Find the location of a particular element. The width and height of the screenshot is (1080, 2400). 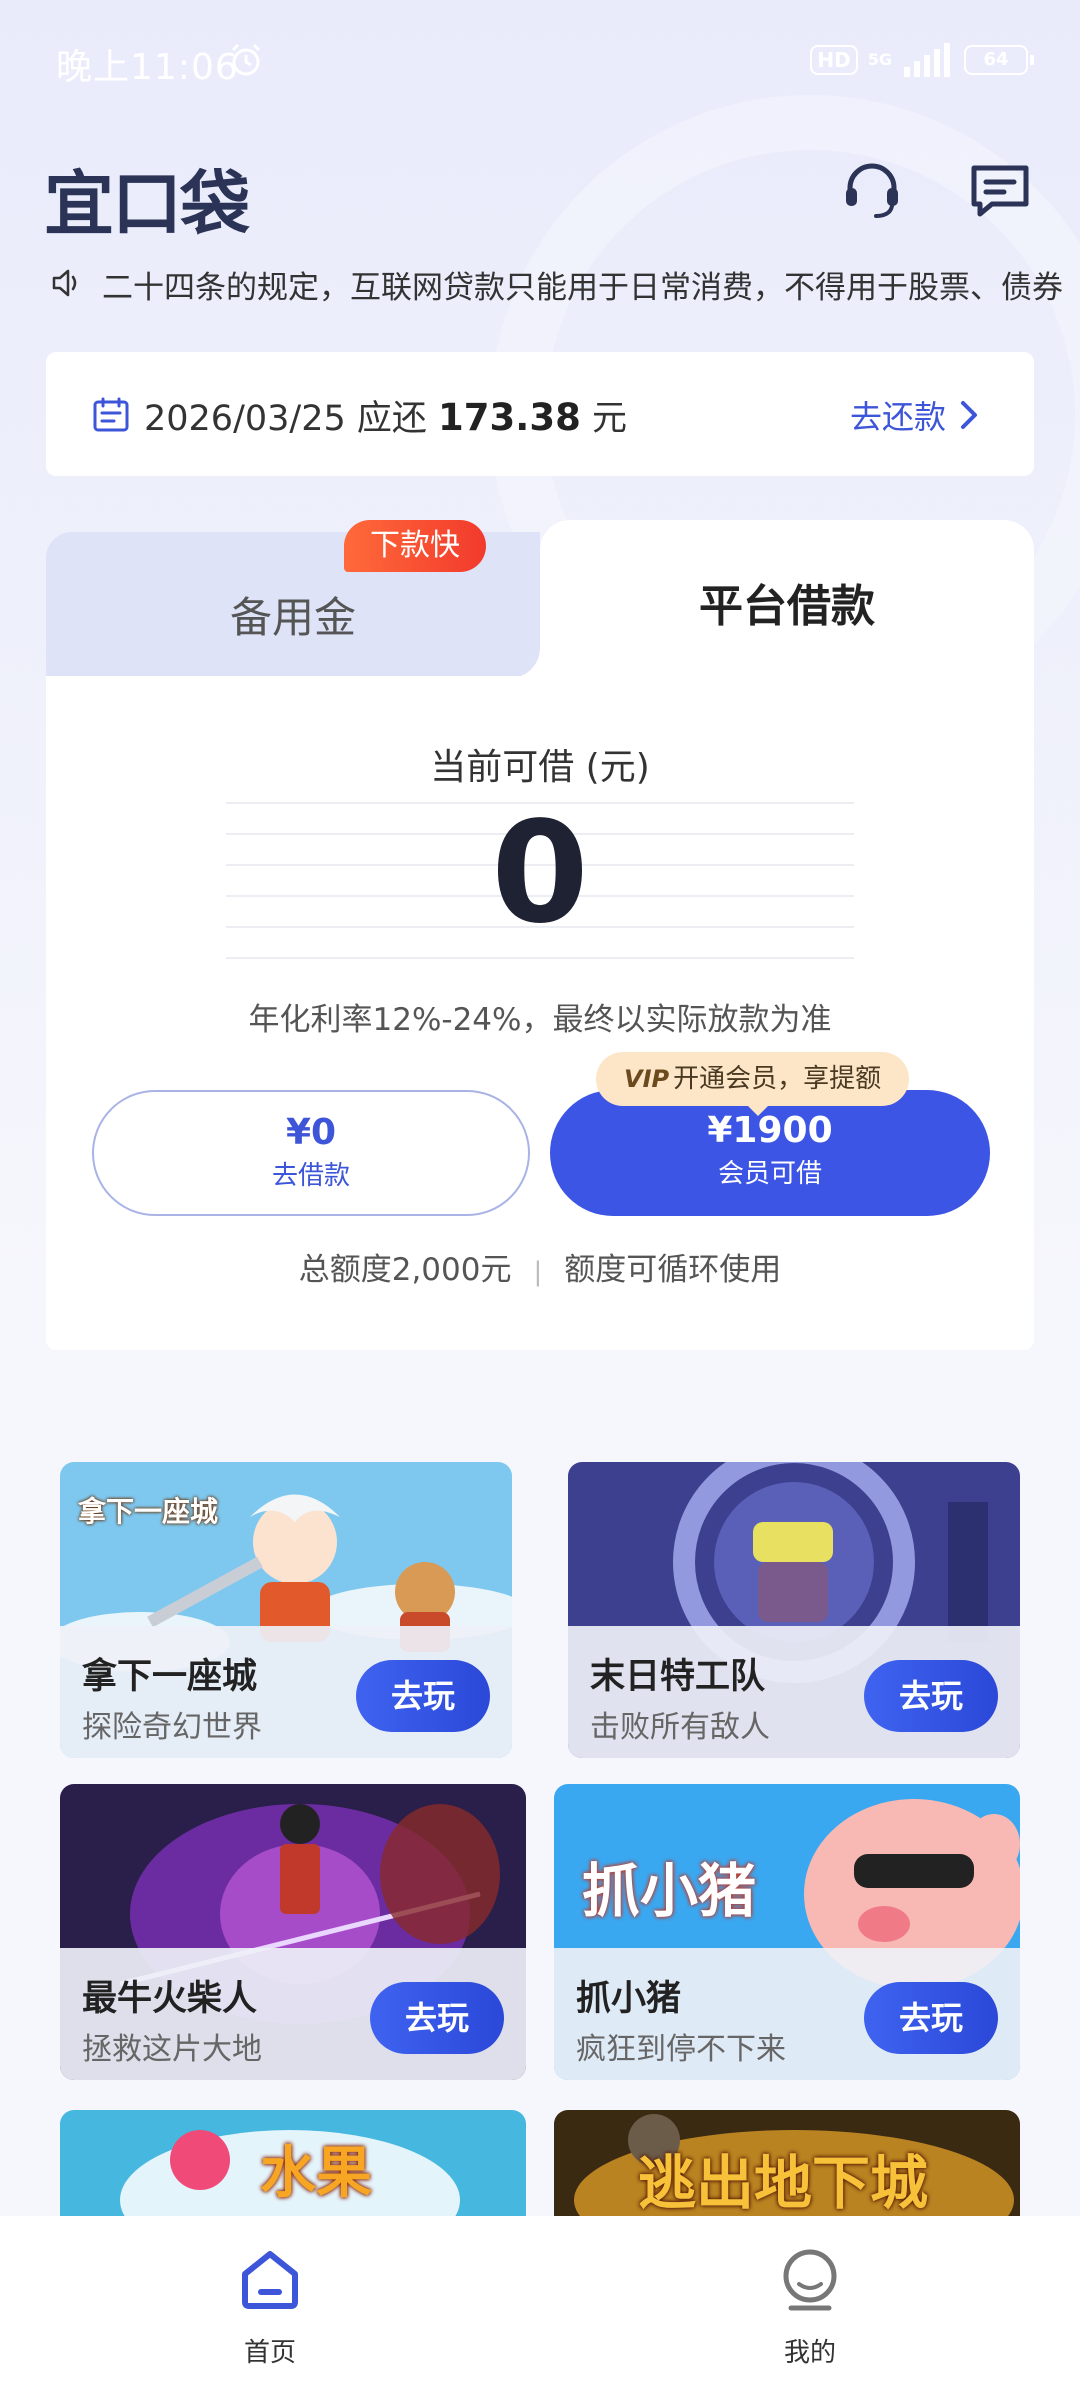

vip-tip-bubble: VIP 开通会员，享提额 is located at coordinates (753, 1084).